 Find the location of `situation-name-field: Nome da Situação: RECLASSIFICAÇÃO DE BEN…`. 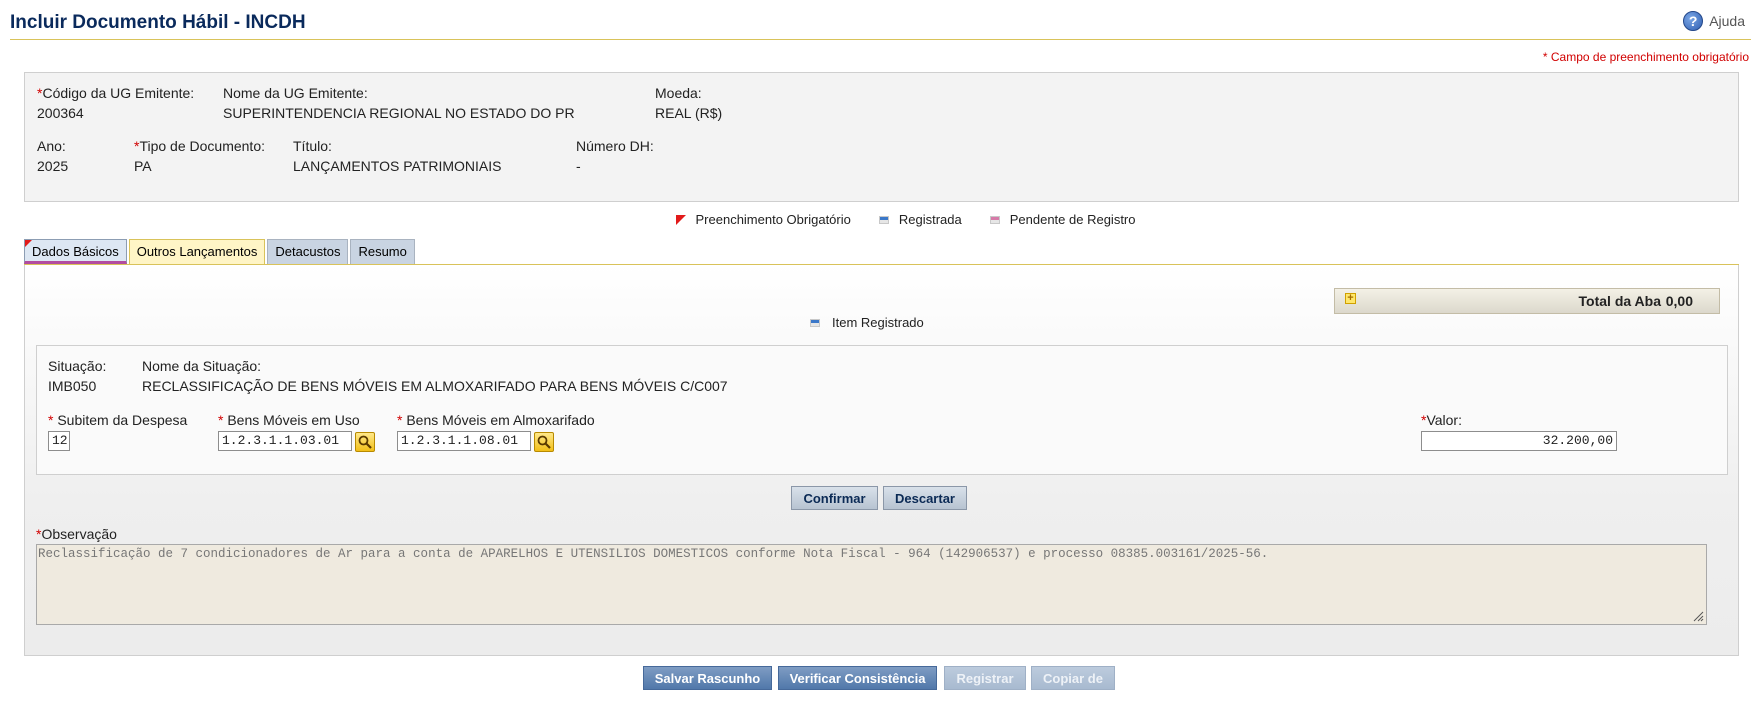

situation-name-field: Nome da Situação: RECLASSIFICAÇÃO DE BEN… is located at coordinates (435, 376).